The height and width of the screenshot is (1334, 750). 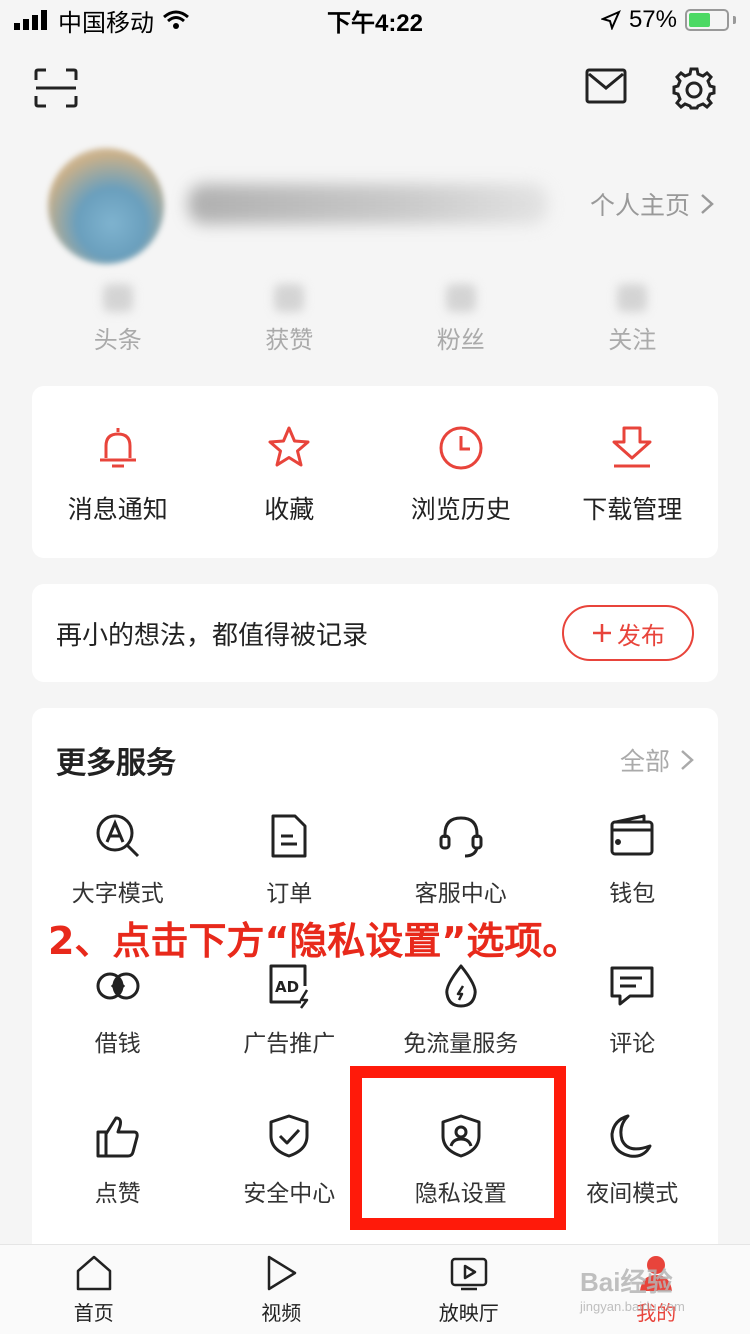 What do you see at coordinates (94, 1273) in the screenshot?
I see `home-icon` at bounding box center [94, 1273].